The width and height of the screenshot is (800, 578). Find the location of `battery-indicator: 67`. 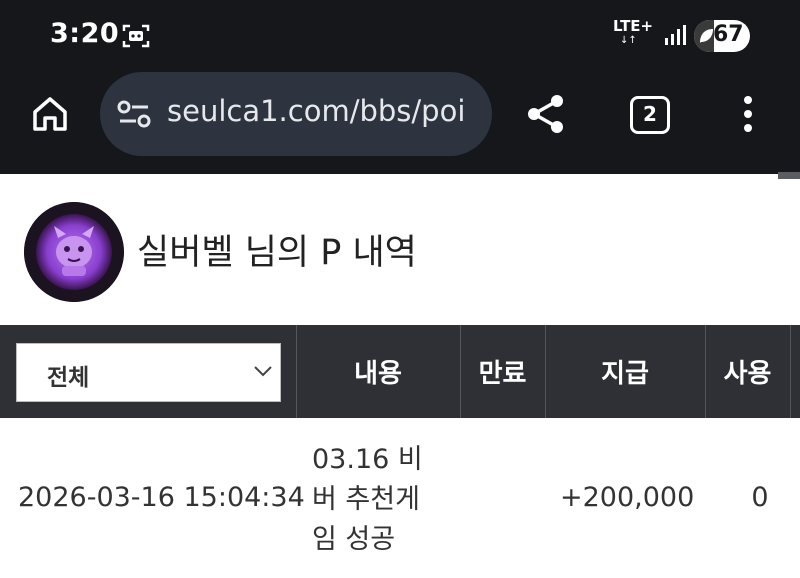

battery-indicator: 67 is located at coordinates (722, 36).